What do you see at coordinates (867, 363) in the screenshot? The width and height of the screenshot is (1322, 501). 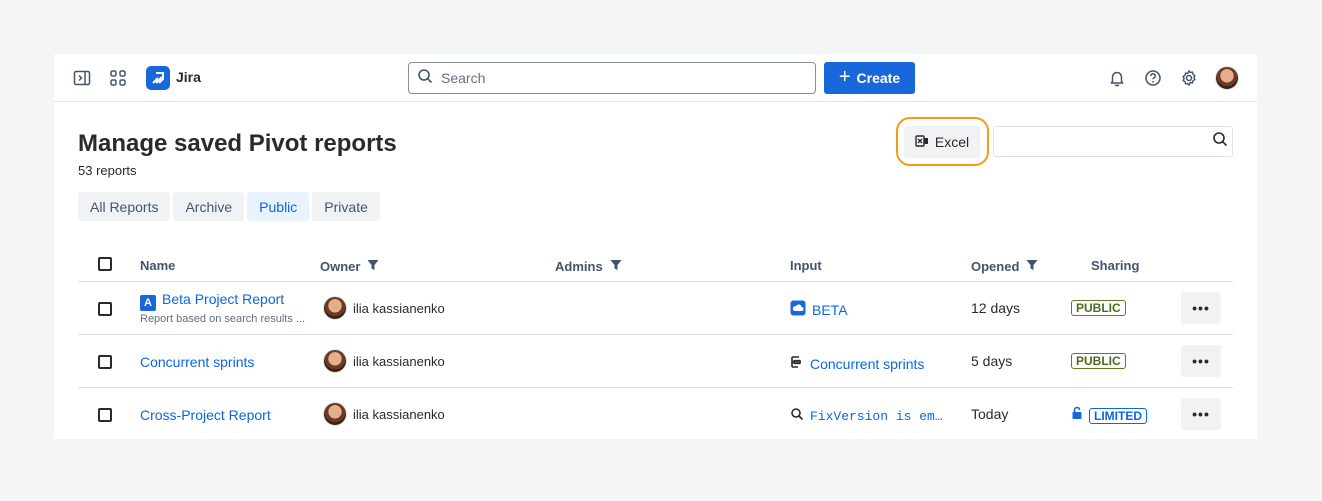 I see `input-label: Concurrent sprints` at bounding box center [867, 363].